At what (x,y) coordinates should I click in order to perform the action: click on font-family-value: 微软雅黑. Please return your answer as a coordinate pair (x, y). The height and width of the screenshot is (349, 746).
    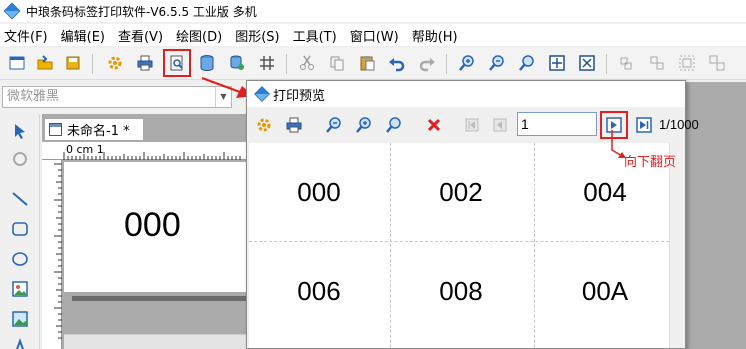
    Looking at the image, I should click on (33, 96).